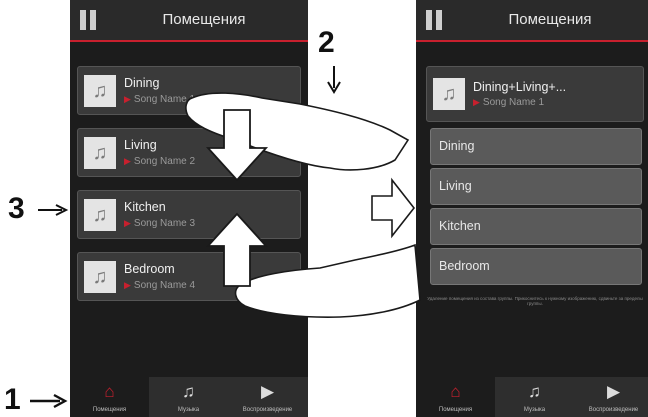 Image resolution: width=648 pixels, height=417 pixels. What do you see at coordinates (326, 42) in the screenshot?
I see `callout-2: 2` at bounding box center [326, 42].